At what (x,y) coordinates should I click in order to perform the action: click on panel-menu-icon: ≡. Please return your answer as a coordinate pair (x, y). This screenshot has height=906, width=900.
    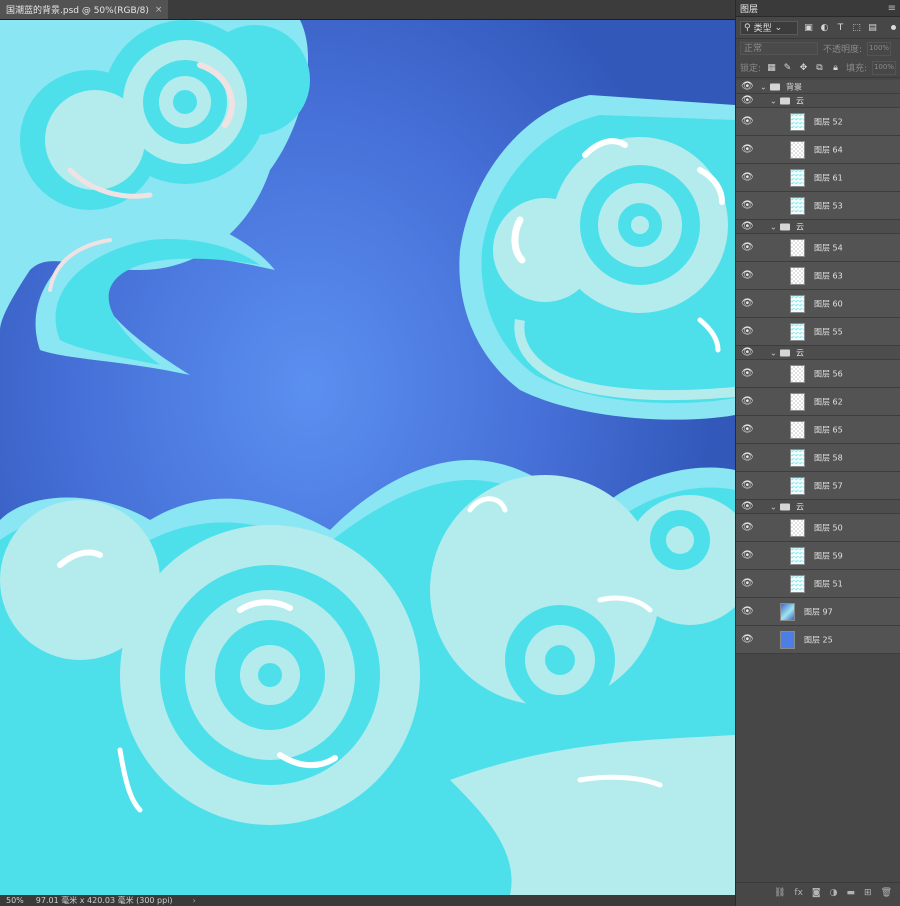
    Looking at the image, I should click on (892, 8).